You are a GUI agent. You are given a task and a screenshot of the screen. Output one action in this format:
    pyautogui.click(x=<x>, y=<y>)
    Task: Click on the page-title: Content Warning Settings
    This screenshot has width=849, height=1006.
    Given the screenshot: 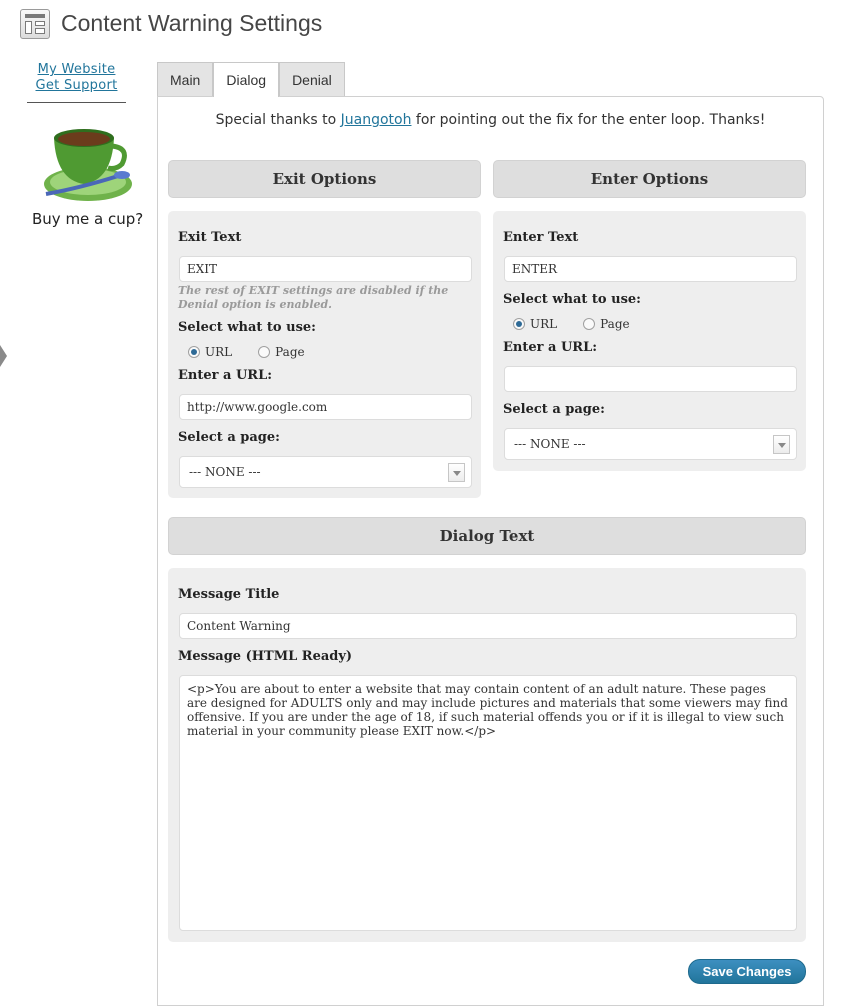 What is the action you would take?
    pyautogui.click(x=192, y=23)
    